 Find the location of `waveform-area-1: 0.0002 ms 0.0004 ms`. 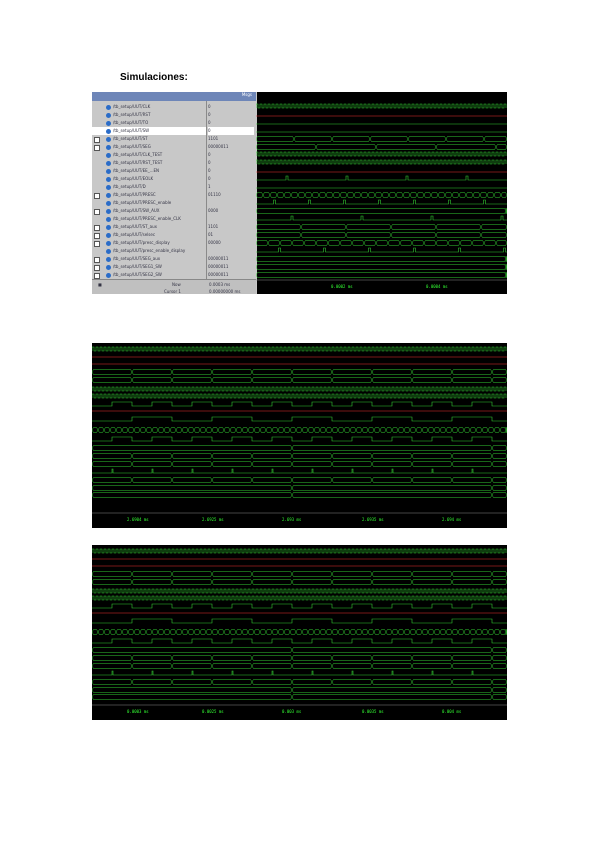

waveform-area-1: 0.0002 ms 0.0004 ms is located at coordinates (381, 193).